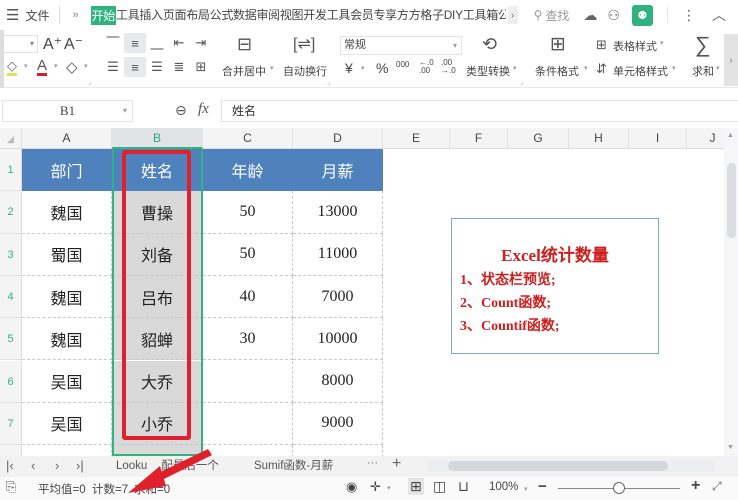  Describe the element at coordinates (33, 465) in the screenshot. I see `prev-sheet-icon: ‹` at that location.